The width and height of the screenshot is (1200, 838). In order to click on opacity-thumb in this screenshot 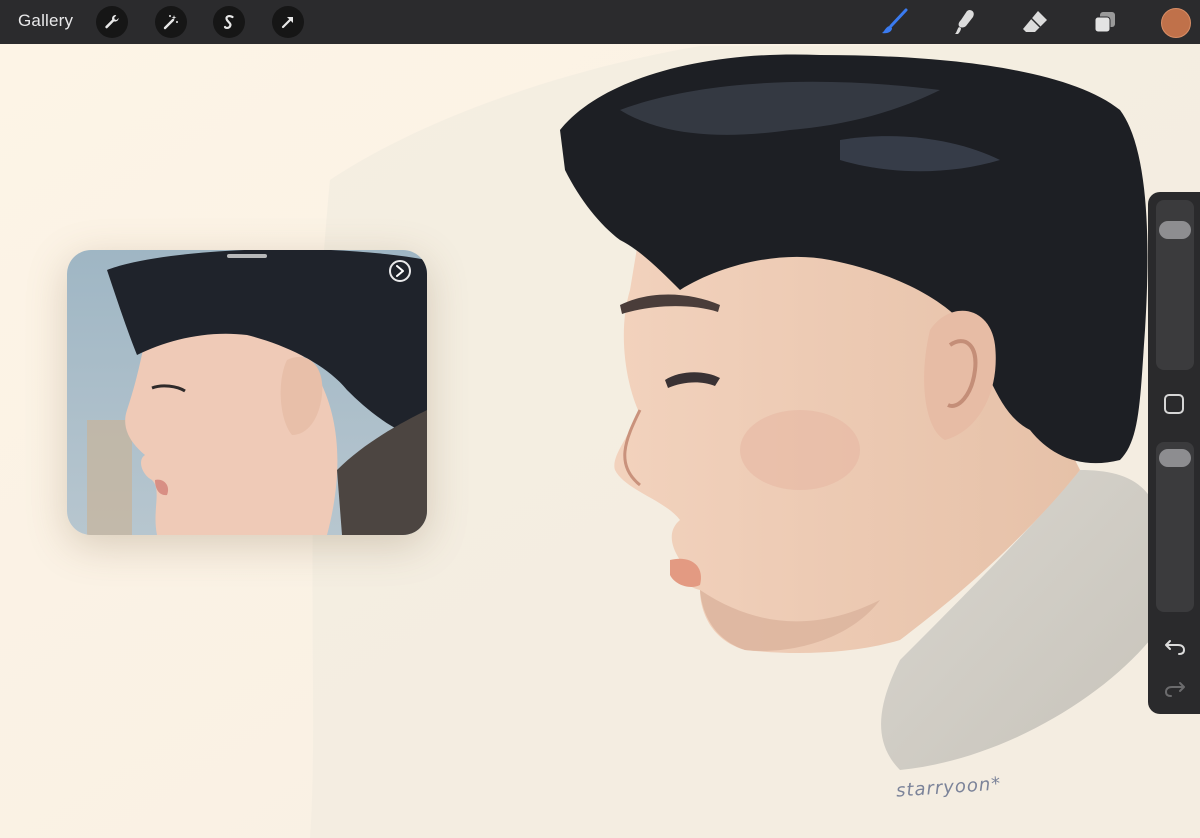, I will do `click(1175, 458)`.